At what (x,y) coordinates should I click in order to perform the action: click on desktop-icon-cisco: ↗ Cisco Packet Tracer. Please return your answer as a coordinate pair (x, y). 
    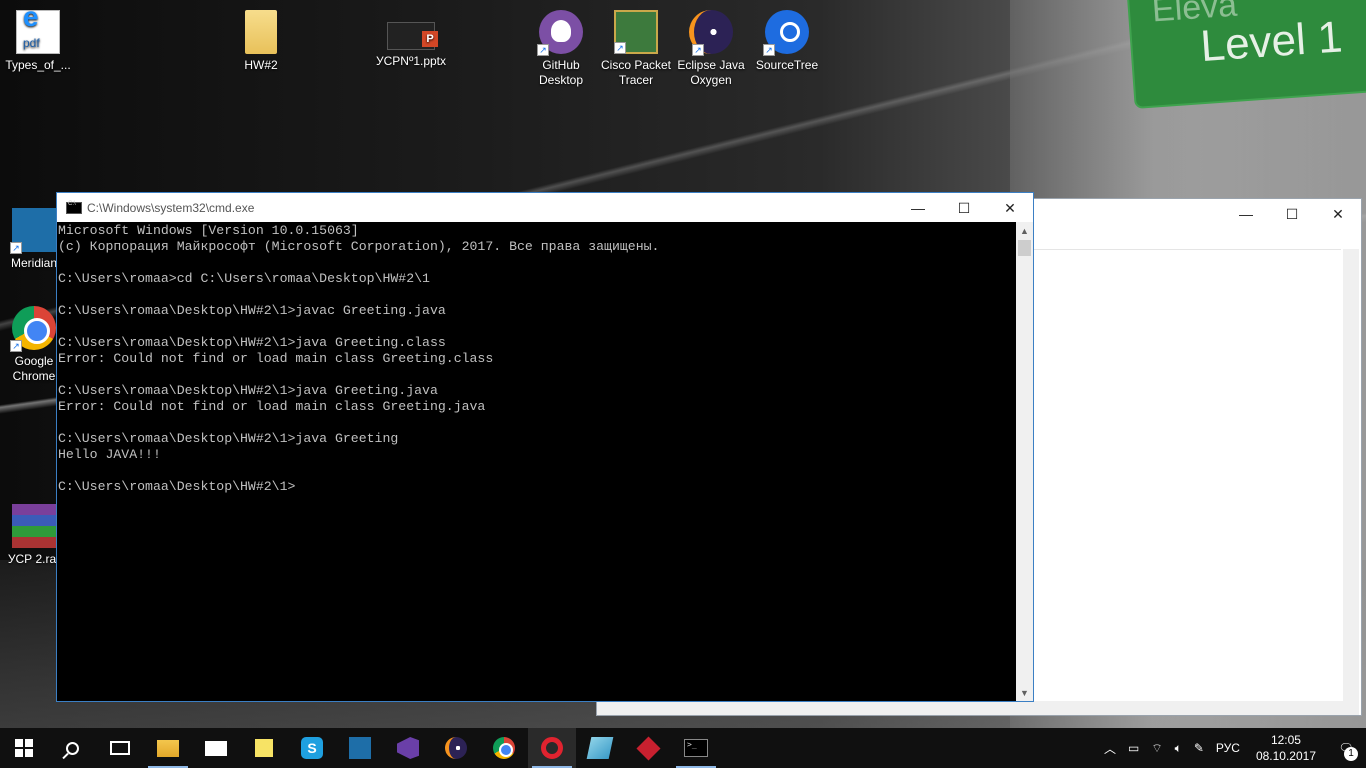
    Looking at the image, I should click on (636, 45).